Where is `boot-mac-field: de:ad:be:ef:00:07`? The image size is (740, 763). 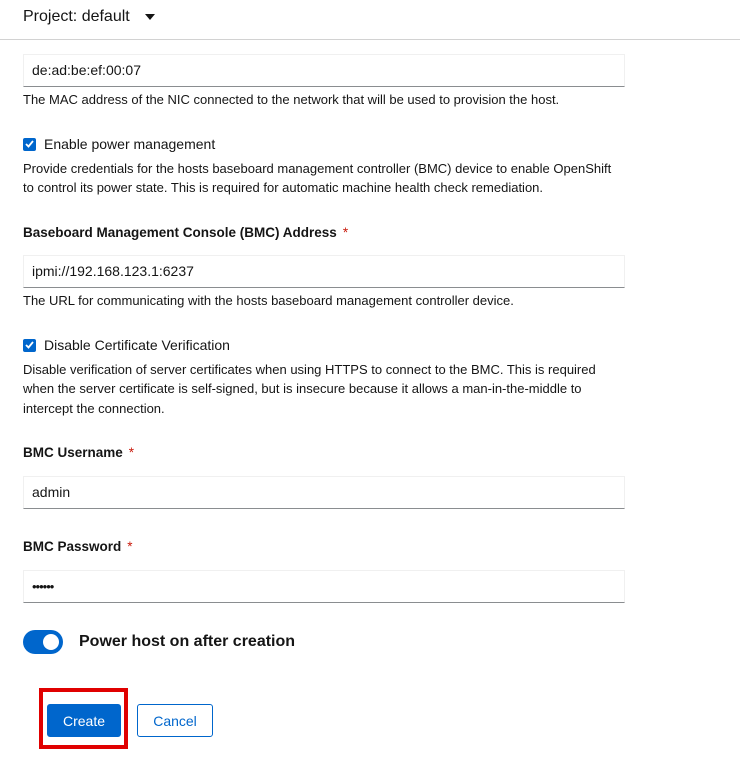 boot-mac-field: de:ad:be:ef:00:07 is located at coordinates (324, 70).